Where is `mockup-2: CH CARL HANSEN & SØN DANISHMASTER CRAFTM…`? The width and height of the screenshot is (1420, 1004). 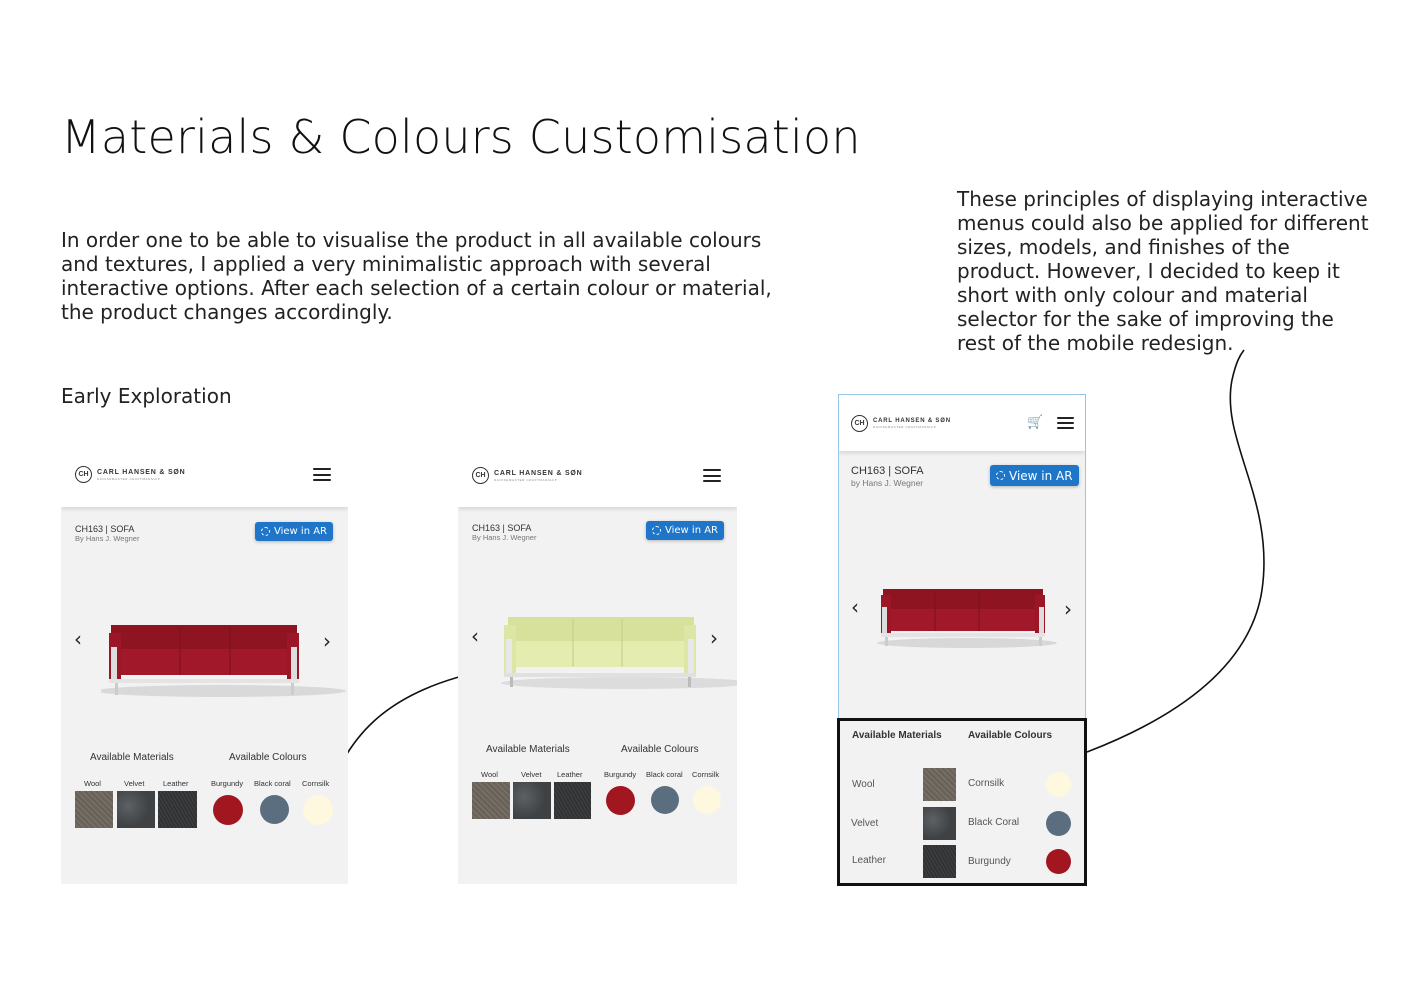 mockup-2: CH CARL HANSEN & SØN DANISHMASTER CRAFTM… is located at coordinates (597, 663).